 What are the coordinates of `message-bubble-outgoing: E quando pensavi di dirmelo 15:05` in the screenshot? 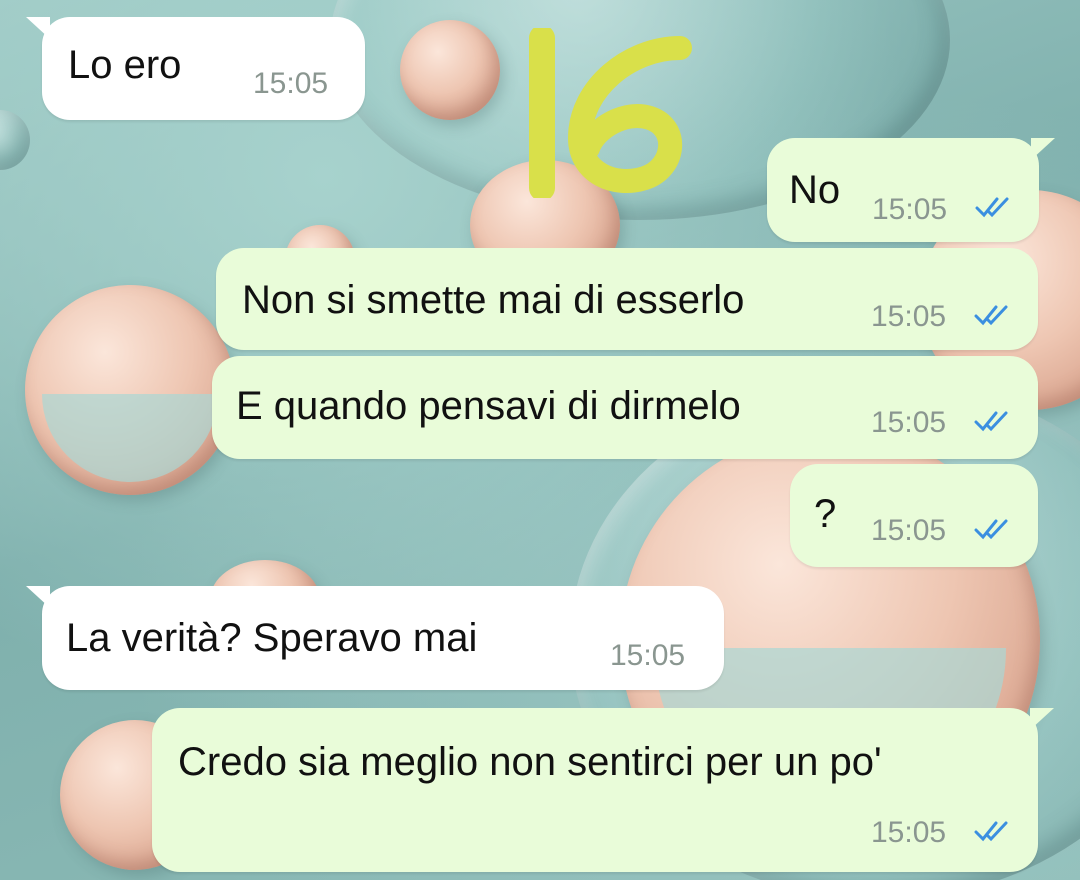 It's located at (625, 407).